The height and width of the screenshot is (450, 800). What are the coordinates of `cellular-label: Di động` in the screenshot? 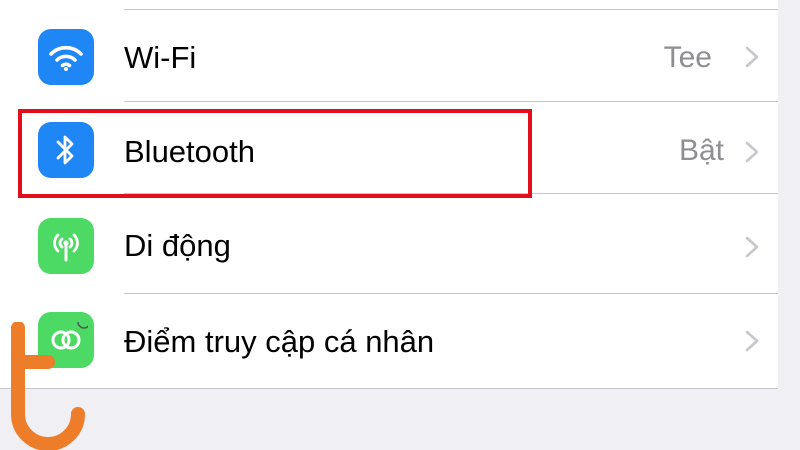 It's located at (177, 245).